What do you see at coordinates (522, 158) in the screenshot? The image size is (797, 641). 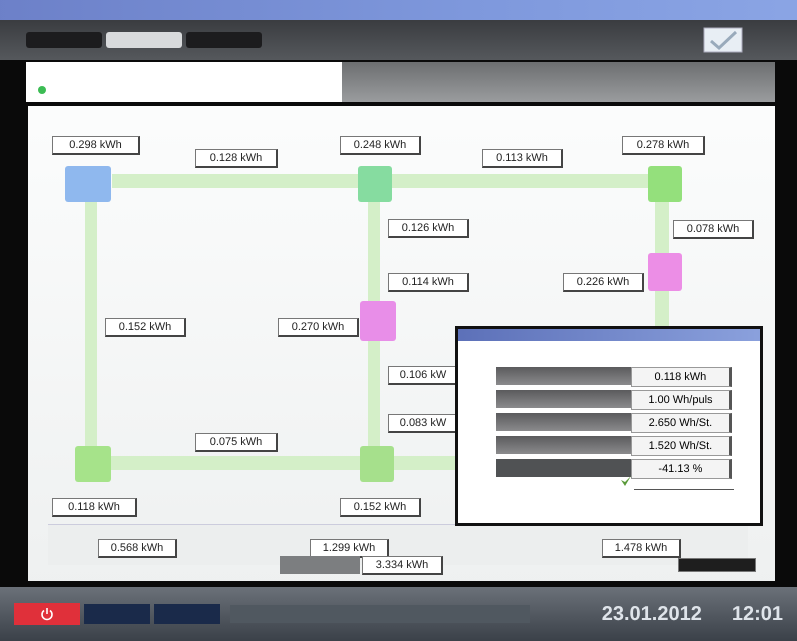 I see `reading-value: 0.113 kWh` at bounding box center [522, 158].